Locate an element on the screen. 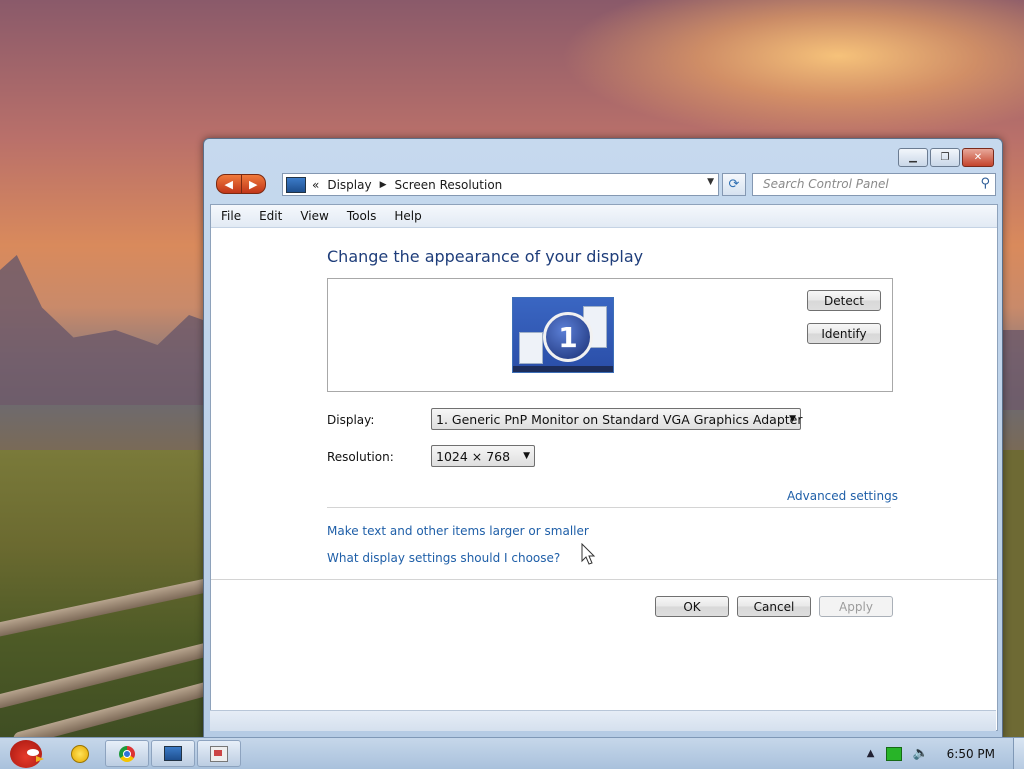  breadcrumb: « Display ▶ Screen Resolution is located at coordinates (407, 185).